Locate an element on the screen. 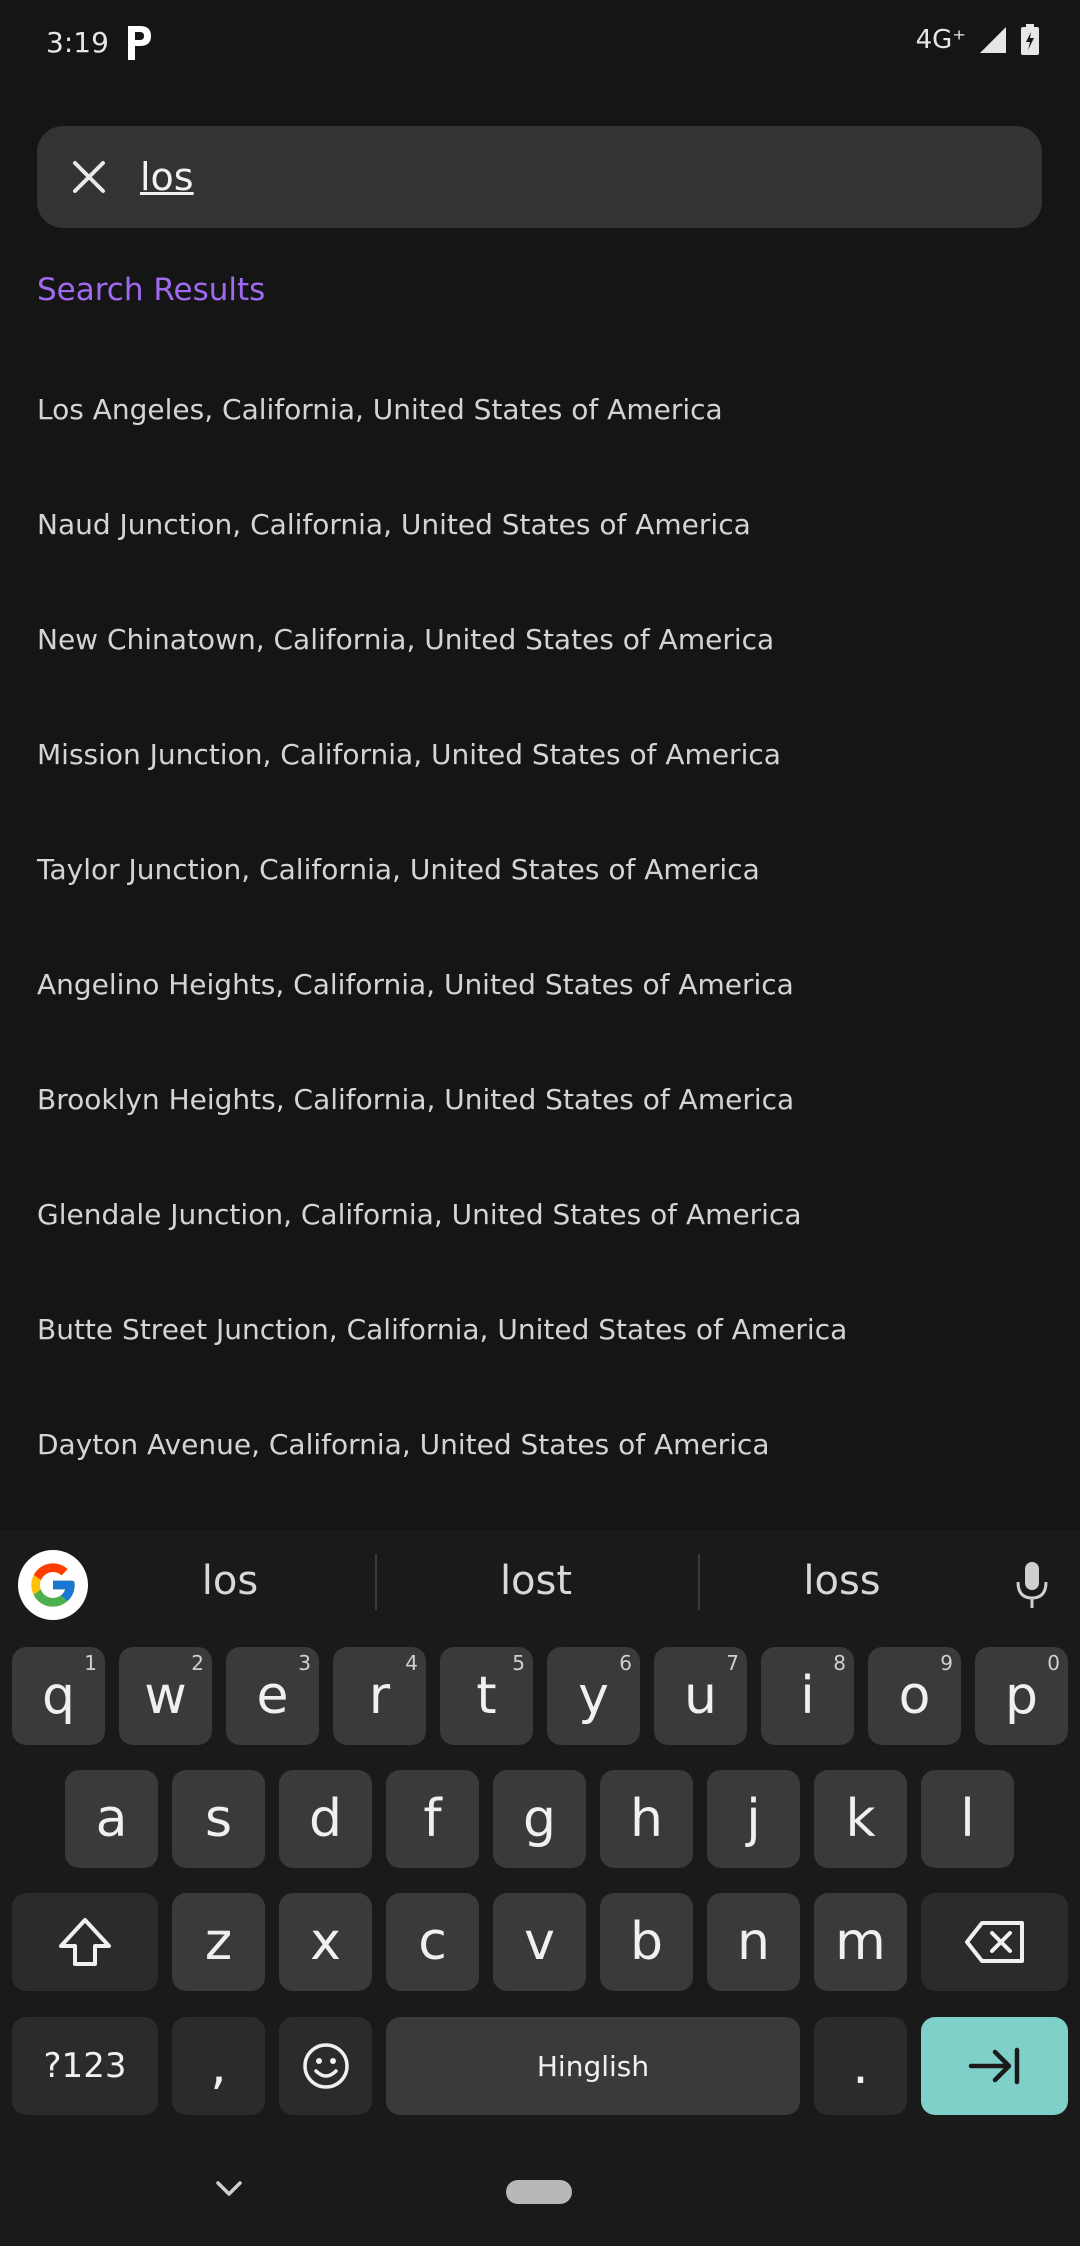 This screenshot has width=1080, height=2246. google-g-icon is located at coordinates (53, 1585).